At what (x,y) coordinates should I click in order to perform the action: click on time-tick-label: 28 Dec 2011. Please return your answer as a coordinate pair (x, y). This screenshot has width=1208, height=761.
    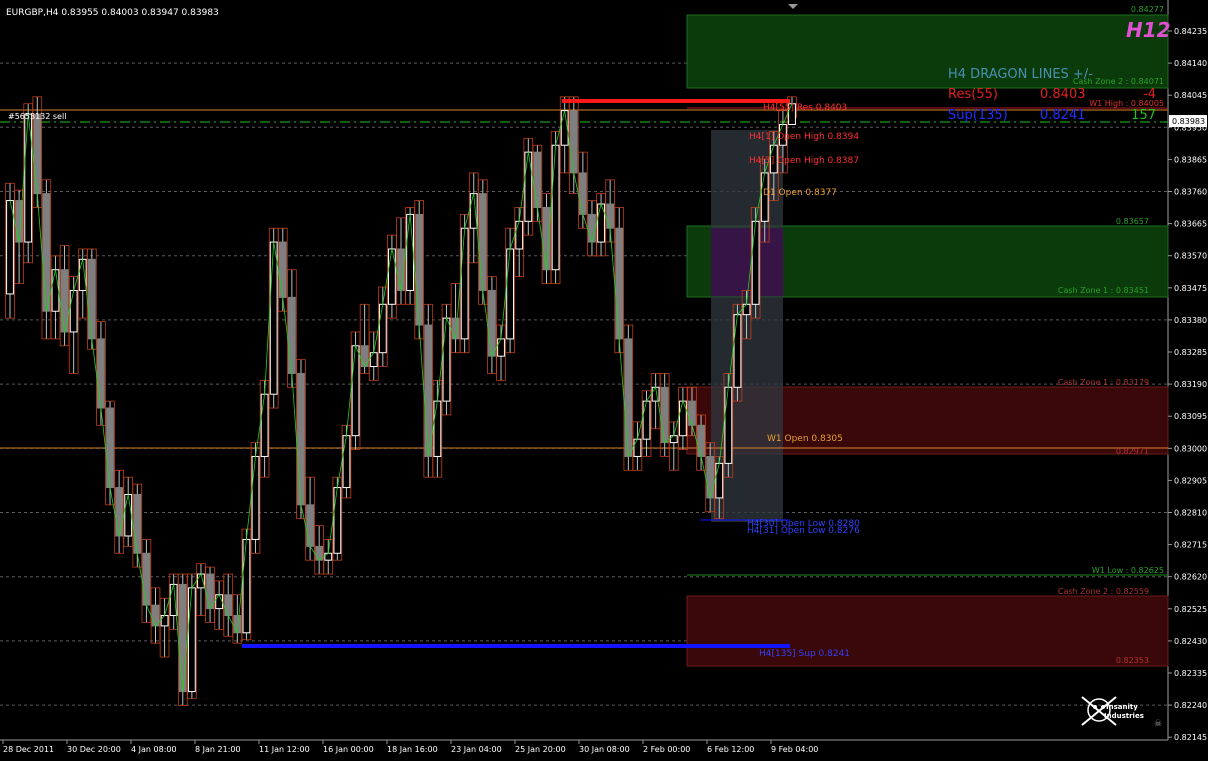
    Looking at the image, I should click on (28, 749).